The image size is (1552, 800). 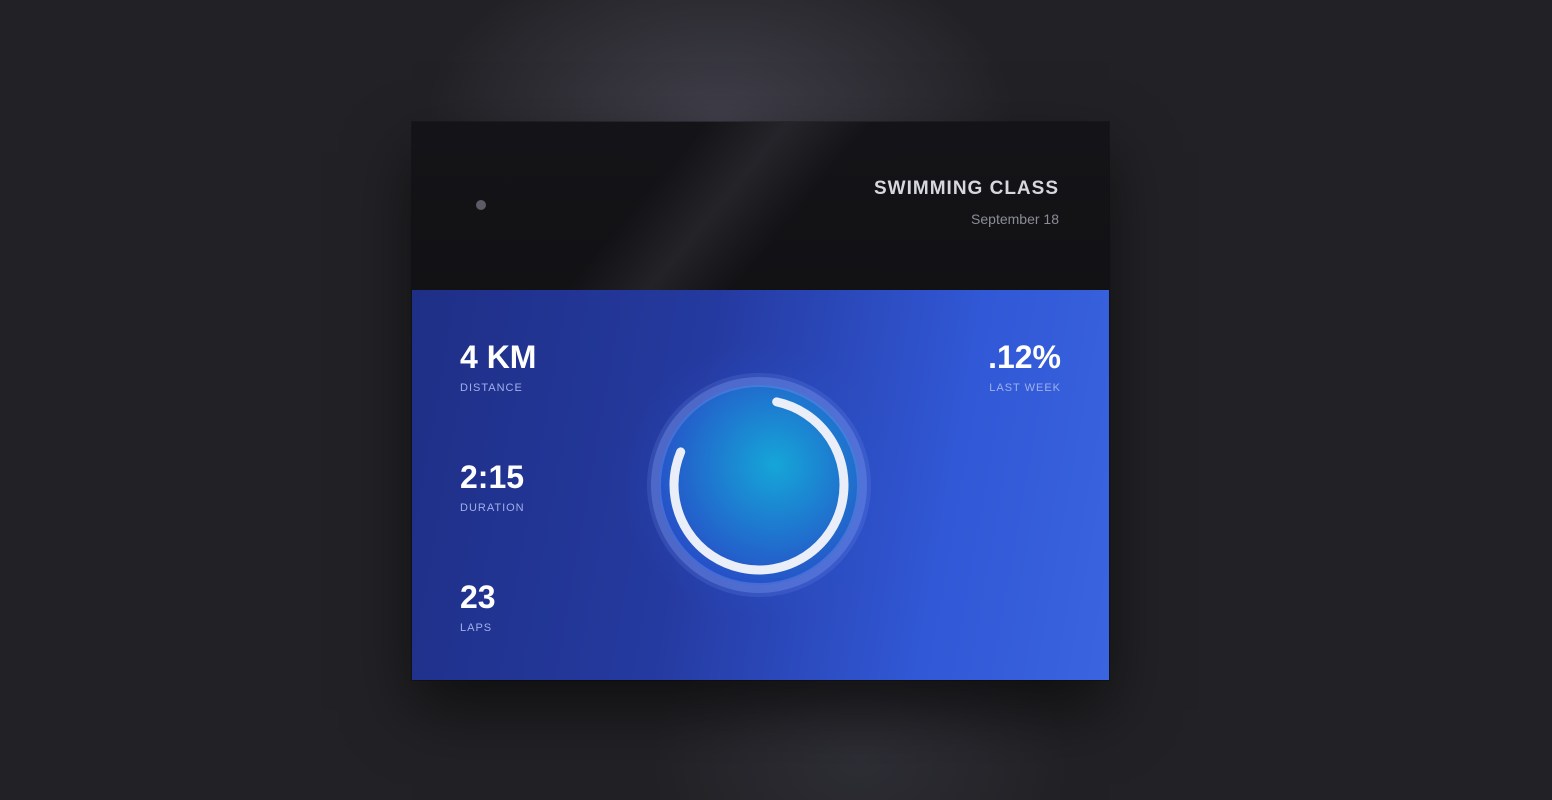 I want to click on stat-duration: 2:15 DURATION, so click(x=492, y=487).